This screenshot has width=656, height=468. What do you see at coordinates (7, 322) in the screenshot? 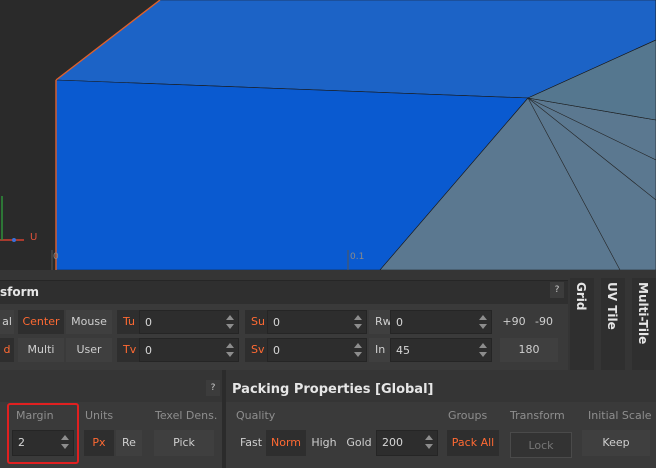
I see `align-button-fragment: al` at bounding box center [7, 322].